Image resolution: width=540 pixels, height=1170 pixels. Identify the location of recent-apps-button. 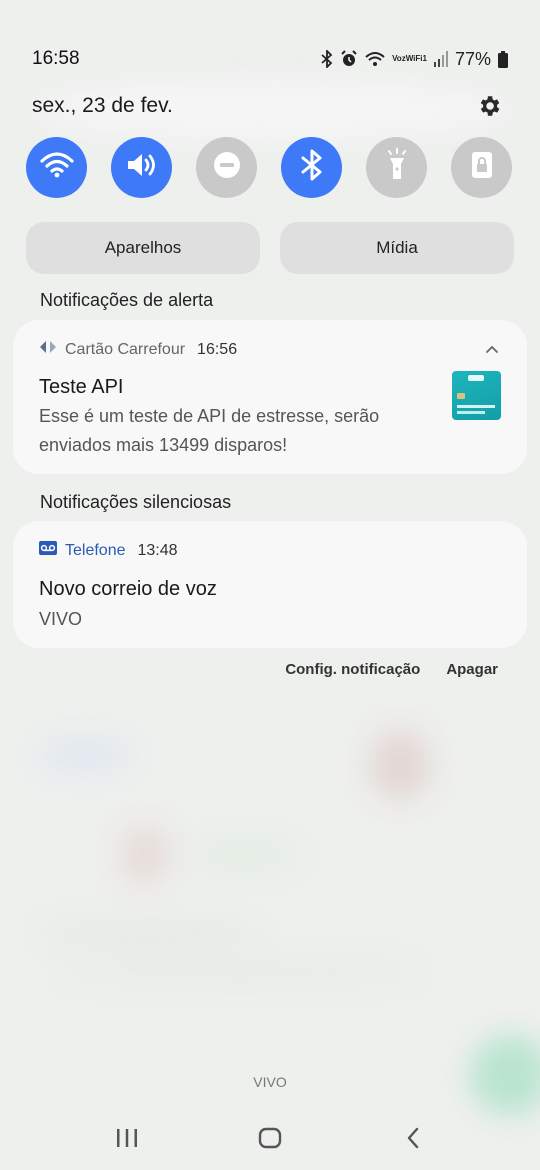
(127, 1140).